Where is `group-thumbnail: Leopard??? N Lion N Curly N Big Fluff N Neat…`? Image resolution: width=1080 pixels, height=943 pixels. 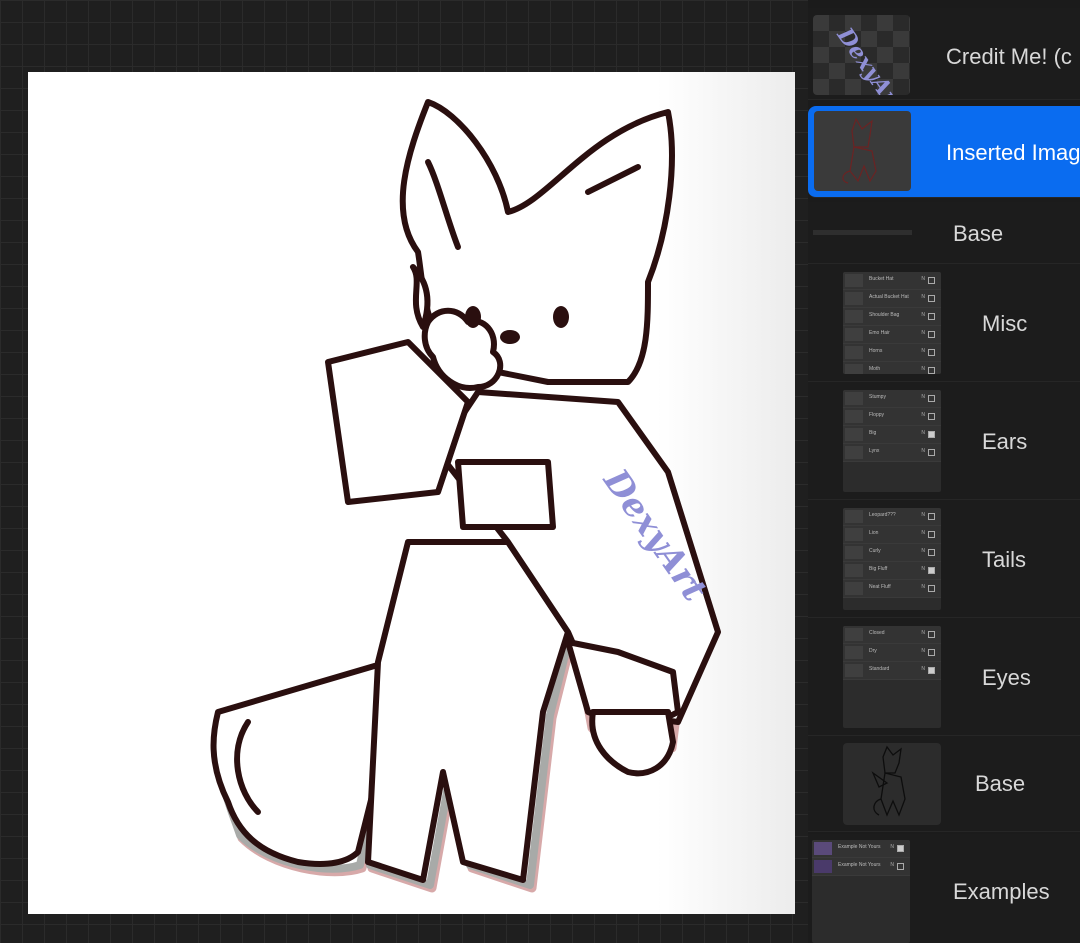 group-thumbnail: Leopard??? N Lion N Curly N Big Fluff N Neat… is located at coordinates (892, 559).